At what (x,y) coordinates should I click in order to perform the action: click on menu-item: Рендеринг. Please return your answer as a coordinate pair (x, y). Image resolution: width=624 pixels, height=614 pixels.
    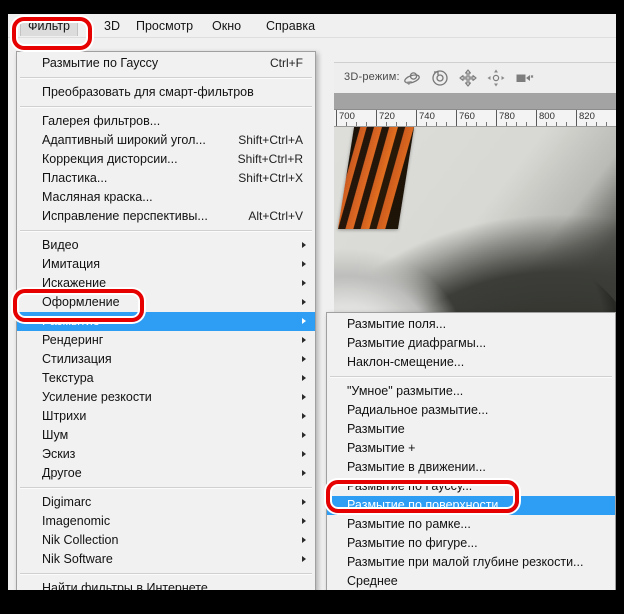
    Looking at the image, I should click on (166, 340).